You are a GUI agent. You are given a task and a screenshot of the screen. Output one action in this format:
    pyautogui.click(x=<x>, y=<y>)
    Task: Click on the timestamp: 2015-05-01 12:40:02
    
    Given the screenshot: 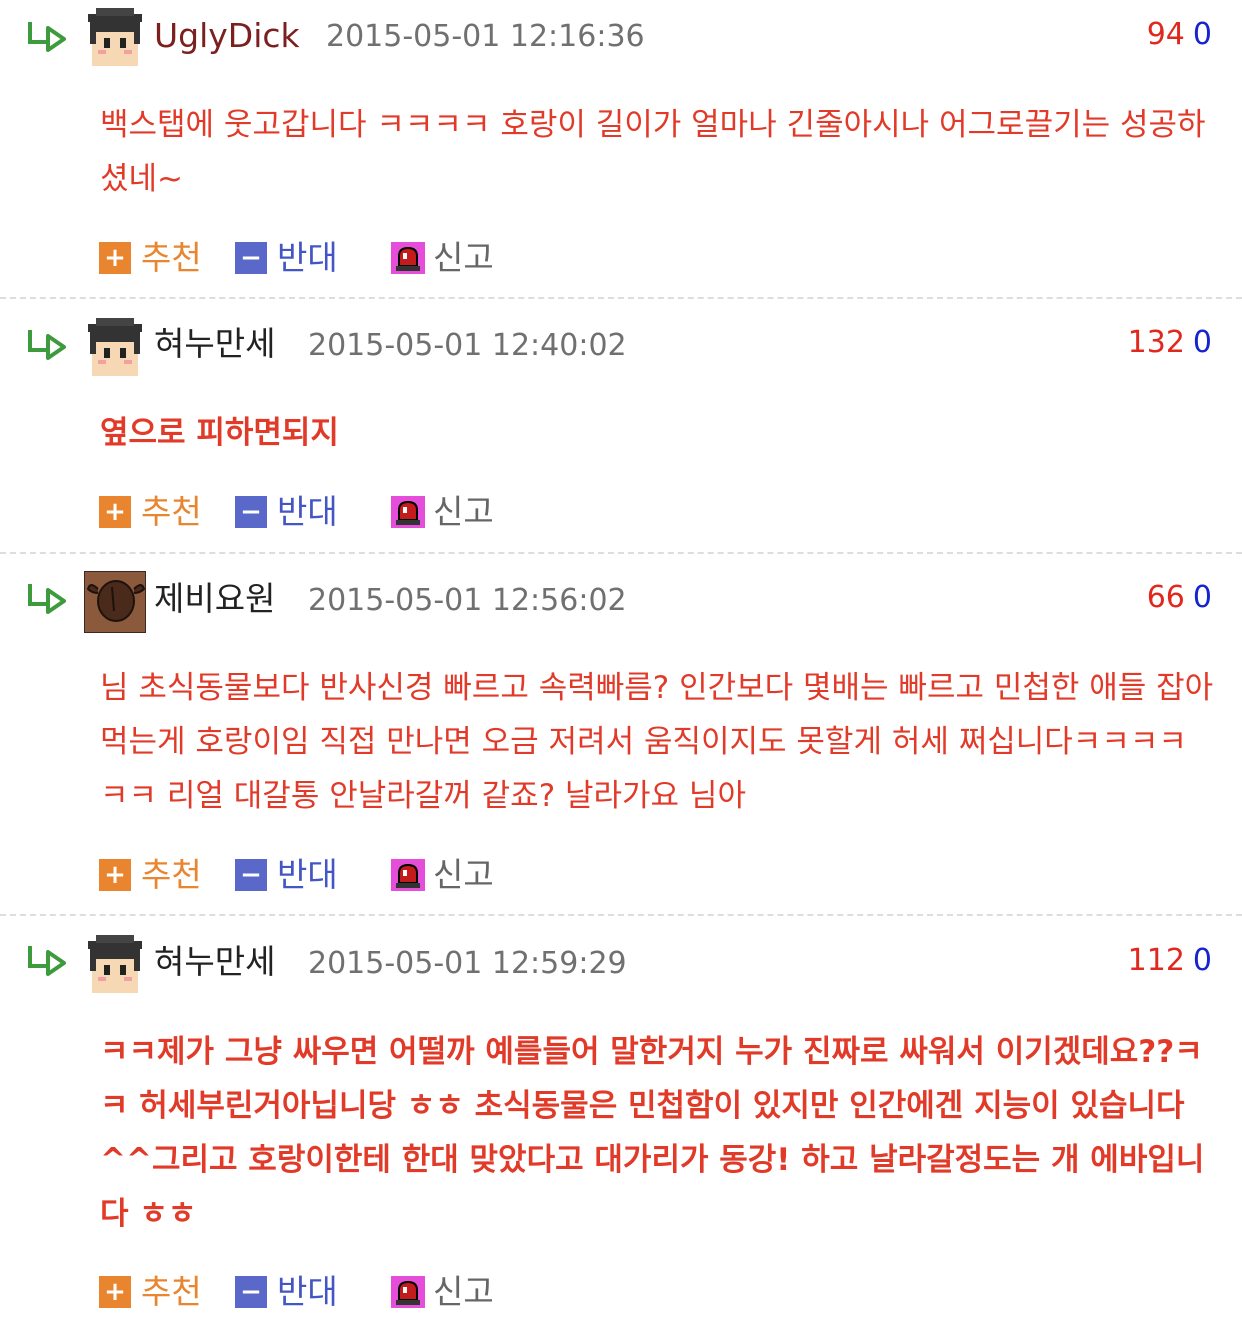 What is the action you would take?
    pyautogui.click(x=467, y=345)
    